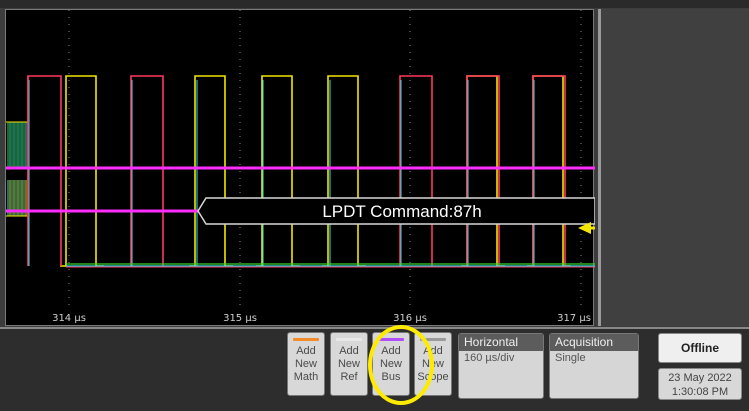 The height and width of the screenshot is (411, 749). Describe the element at coordinates (349, 377) in the screenshot. I see `button-text: Ref` at that location.